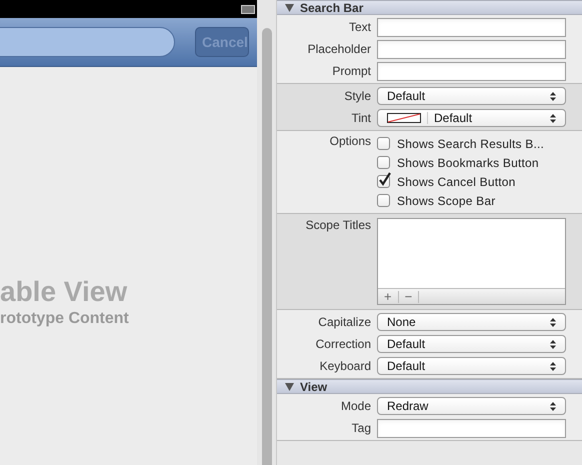 Image resolution: width=582 pixels, height=465 pixels. I want to click on color-swatch-icon, so click(404, 118).